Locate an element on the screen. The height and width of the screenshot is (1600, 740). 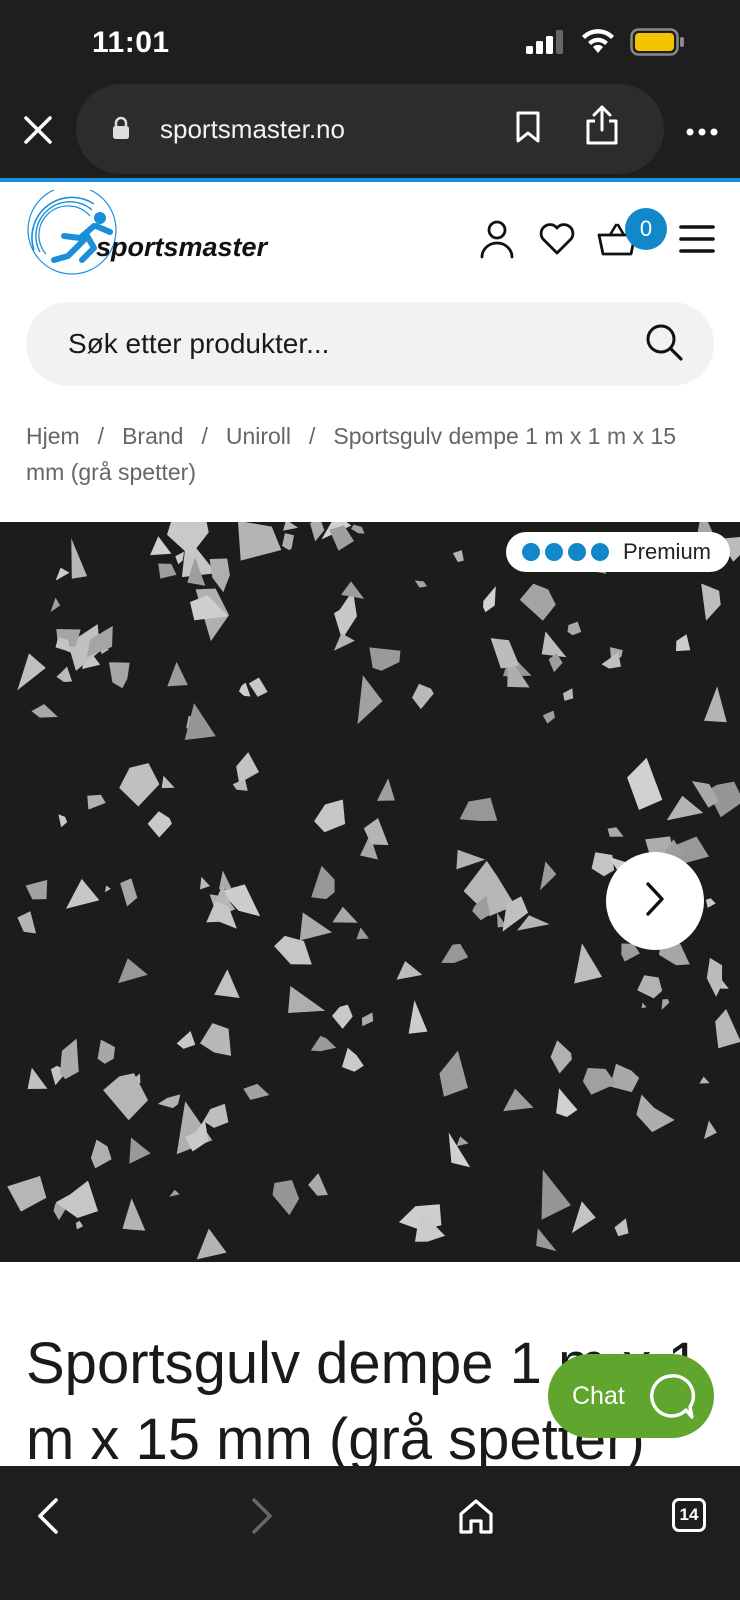
chat-button: Chat is located at coordinates (631, 1396).